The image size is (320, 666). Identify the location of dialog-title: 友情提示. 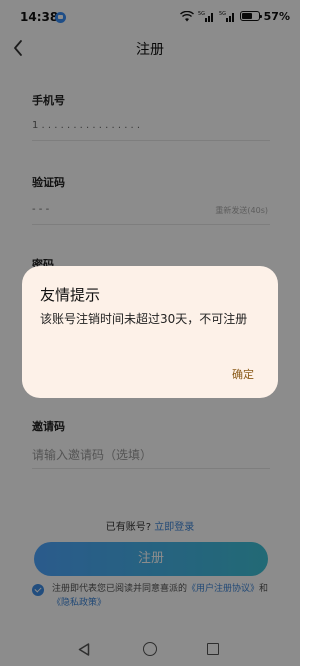
(70, 295).